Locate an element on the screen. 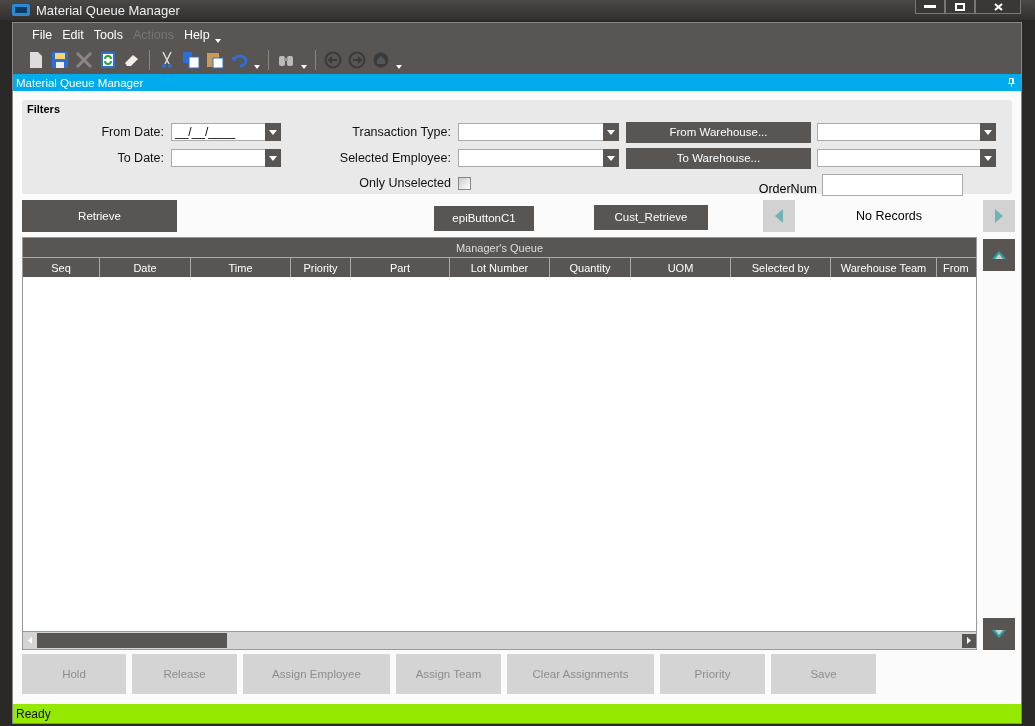 The height and width of the screenshot is (726, 1035). scroll-thumb is located at coordinates (132, 640).